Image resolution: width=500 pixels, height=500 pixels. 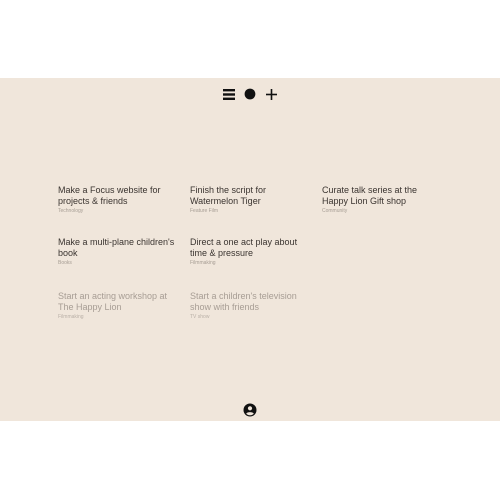 I want to click on project-title: Finish the script for Watermelon Tiger, so click(x=228, y=195).